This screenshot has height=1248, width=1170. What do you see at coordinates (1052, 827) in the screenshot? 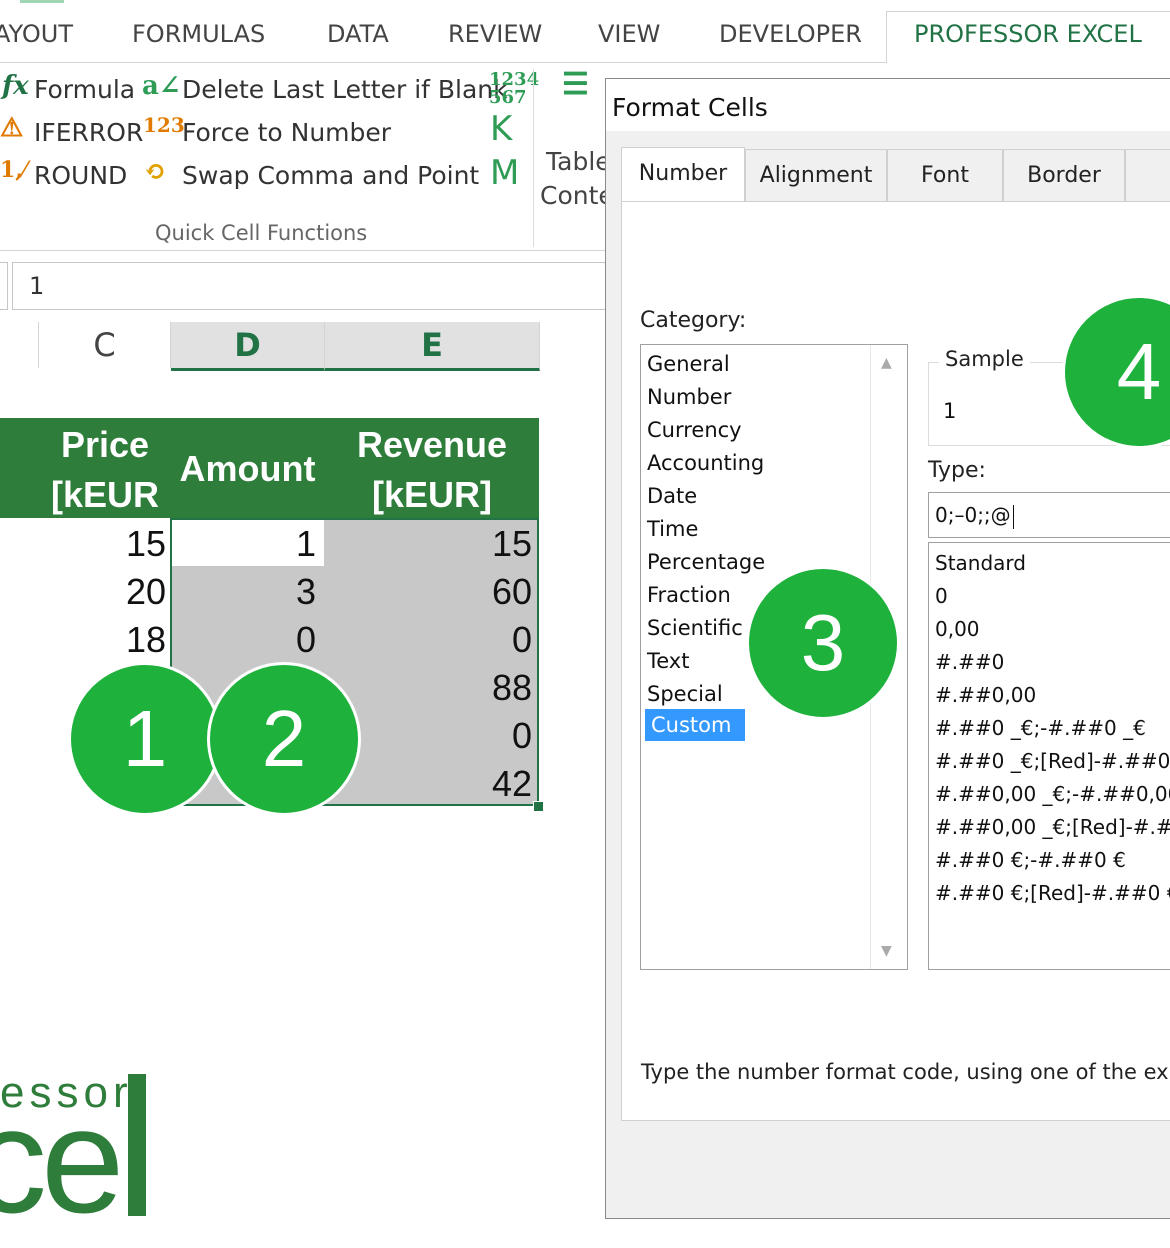
I see `type-item: #.##0,00 _€;[Red]-#.##0,00` at bounding box center [1052, 827].